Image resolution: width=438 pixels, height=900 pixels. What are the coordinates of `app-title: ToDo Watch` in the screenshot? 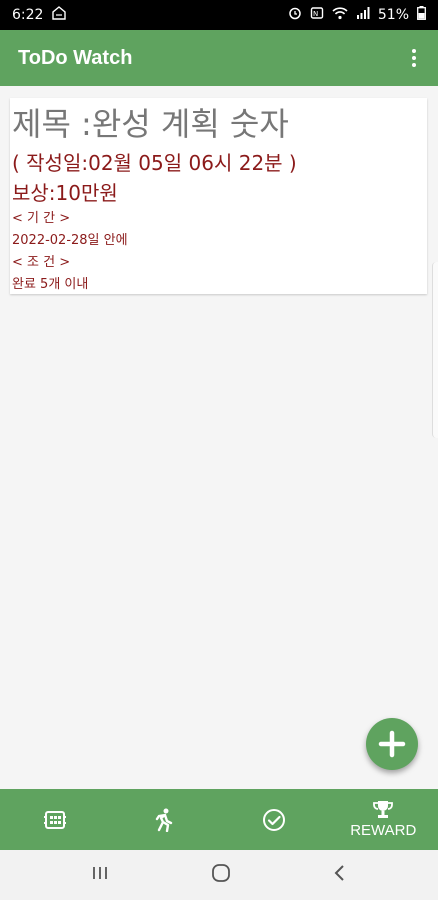 It's located at (75, 57).